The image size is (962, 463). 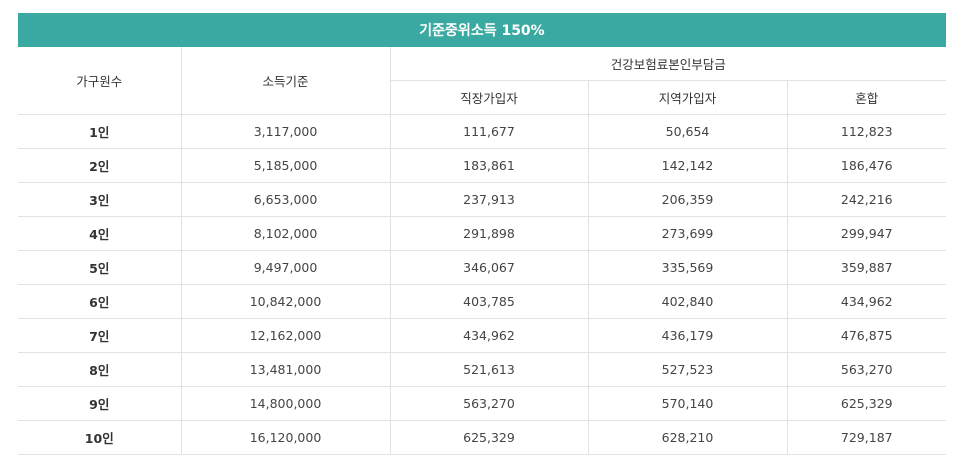 I want to click on header-insurance-group: 건강보험료본인부담금, so click(x=668, y=64).